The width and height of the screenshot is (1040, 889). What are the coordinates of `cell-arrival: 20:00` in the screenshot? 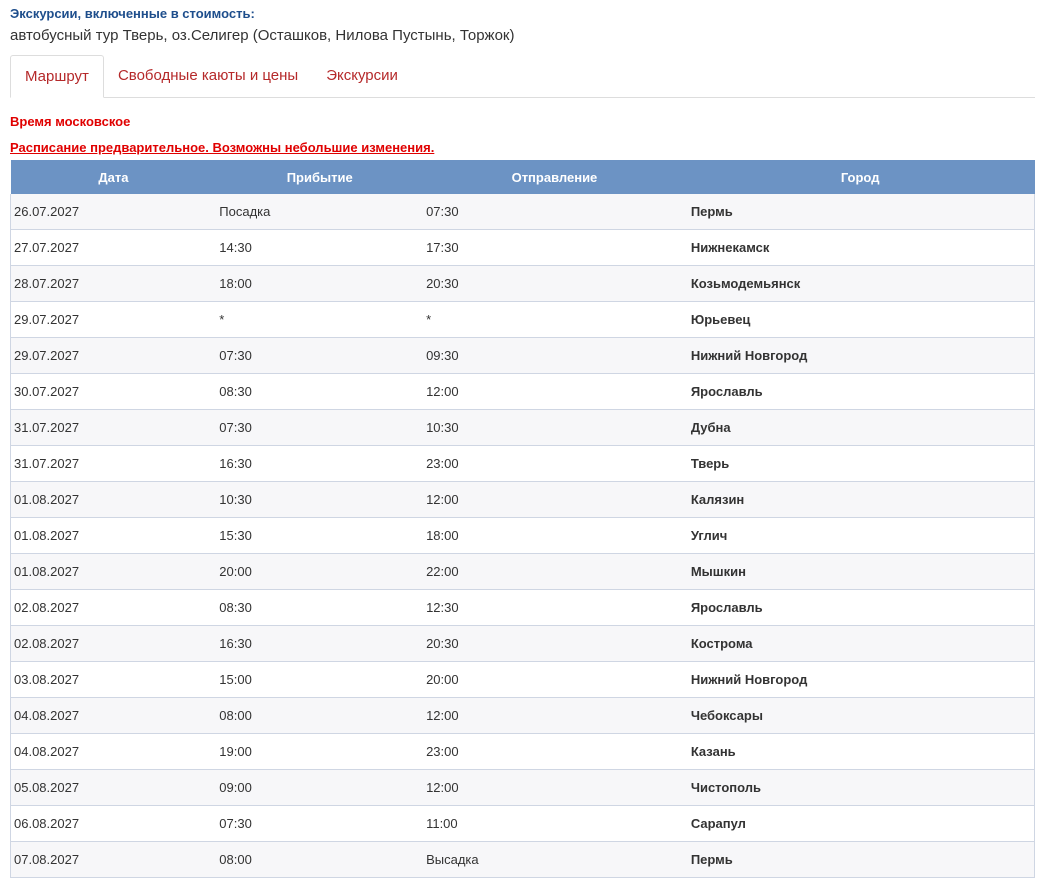 It's located at (320, 571).